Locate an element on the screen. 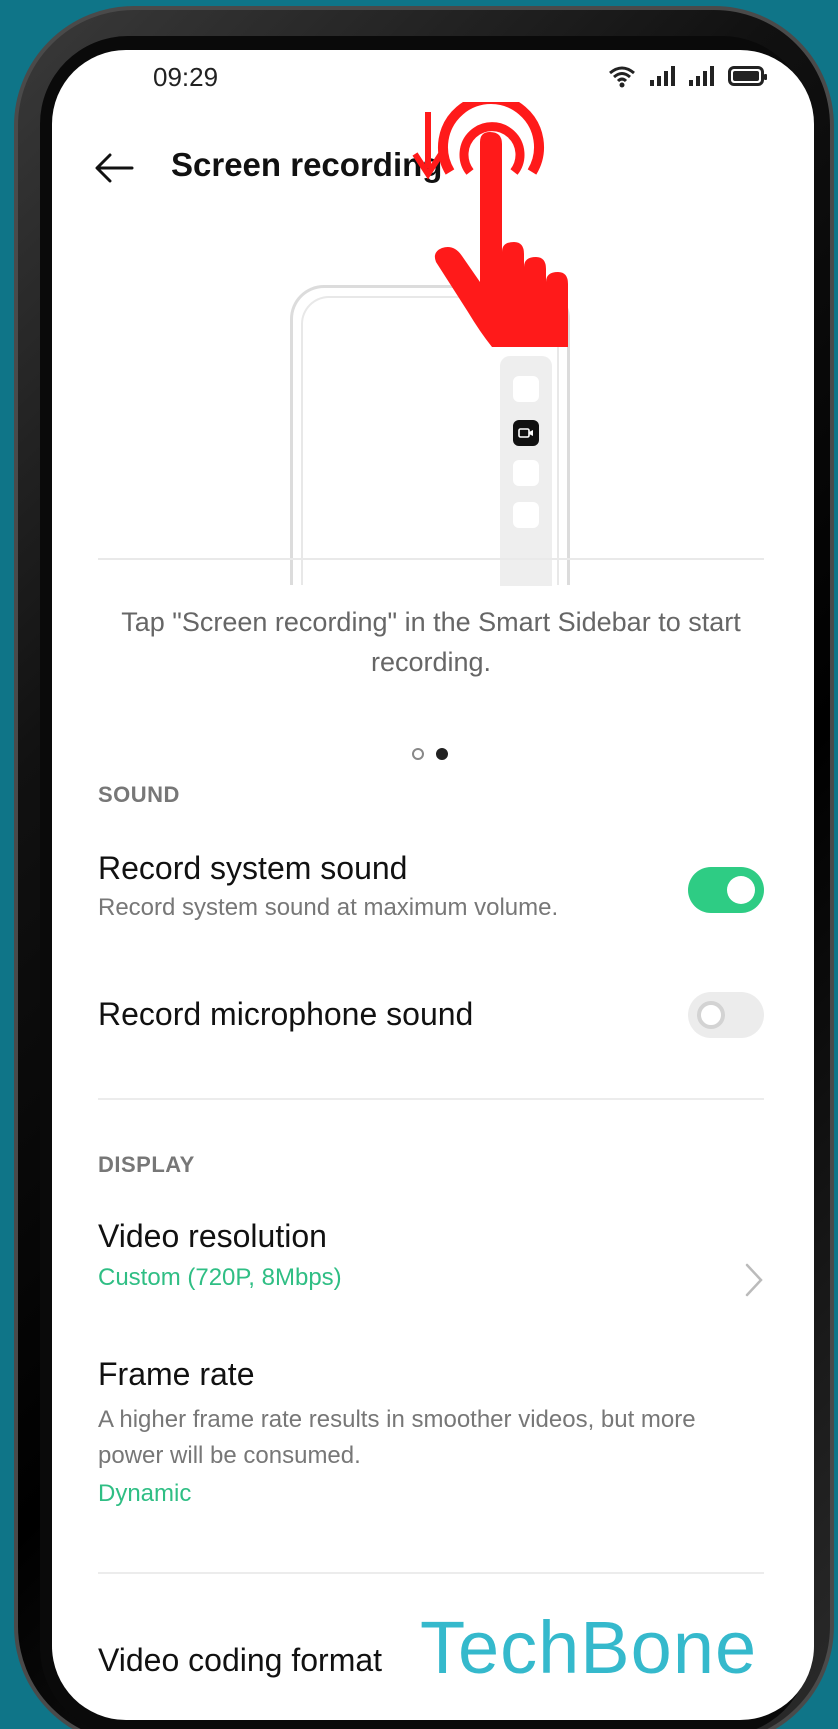 This screenshot has height=1729, width=838. page-indicator is located at coordinates (430, 754).